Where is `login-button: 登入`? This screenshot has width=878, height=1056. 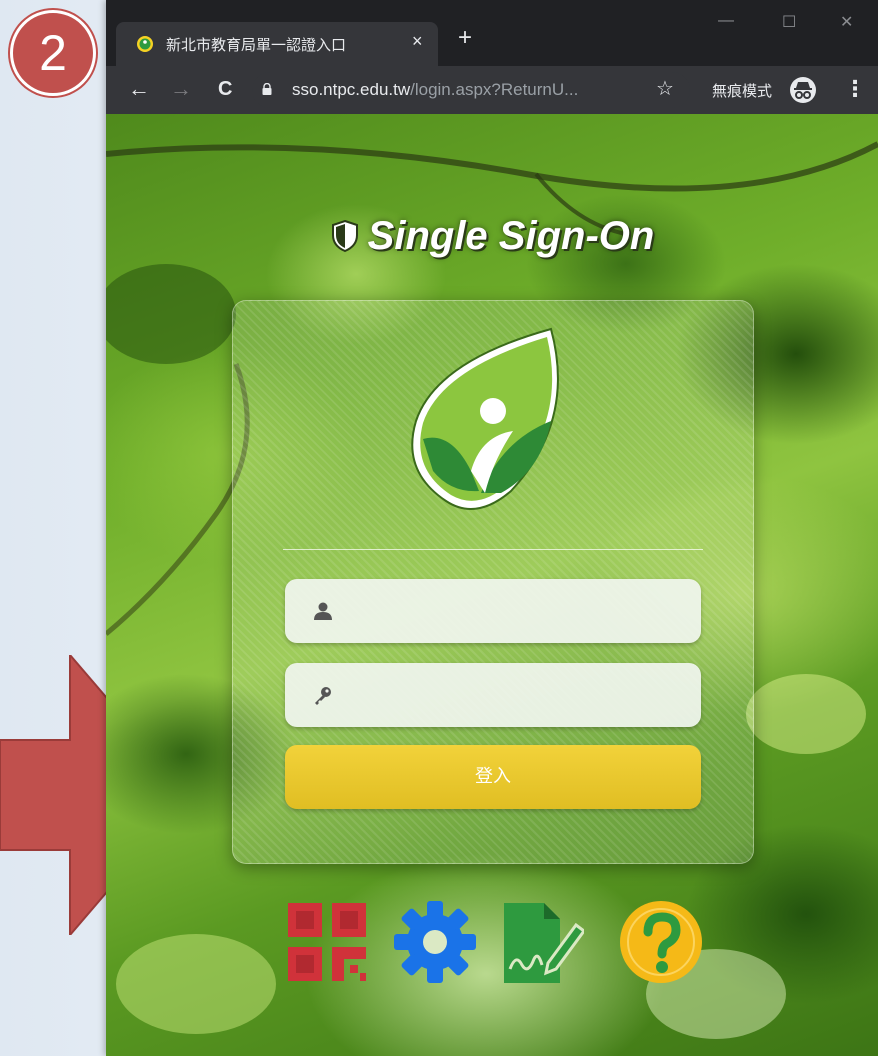
login-button: 登入 is located at coordinates (493, 777).